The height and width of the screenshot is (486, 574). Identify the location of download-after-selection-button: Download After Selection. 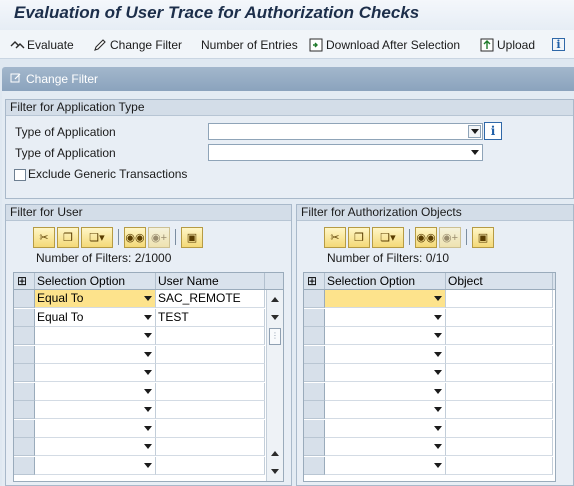
(384, 44).